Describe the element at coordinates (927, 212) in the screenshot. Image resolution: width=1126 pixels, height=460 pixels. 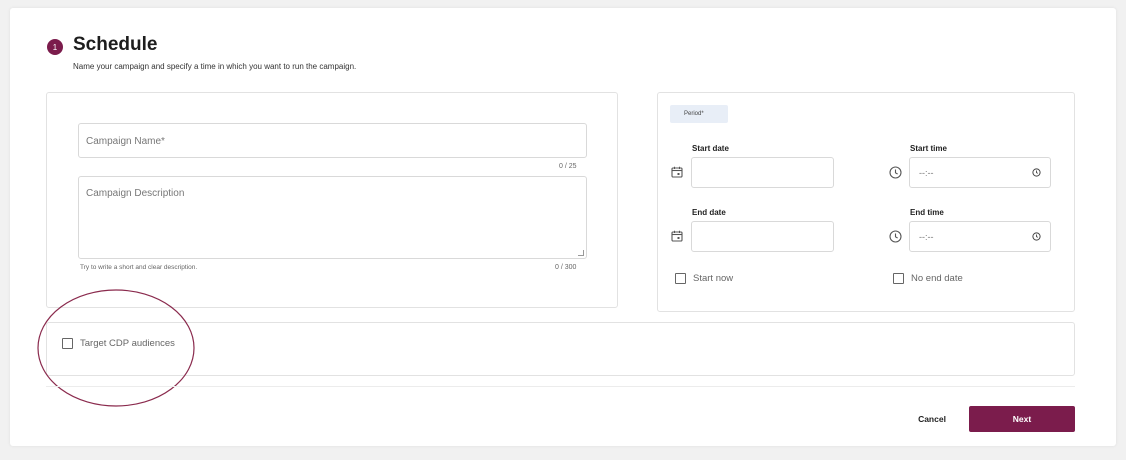
I see `end-time-label: End time` at that location.